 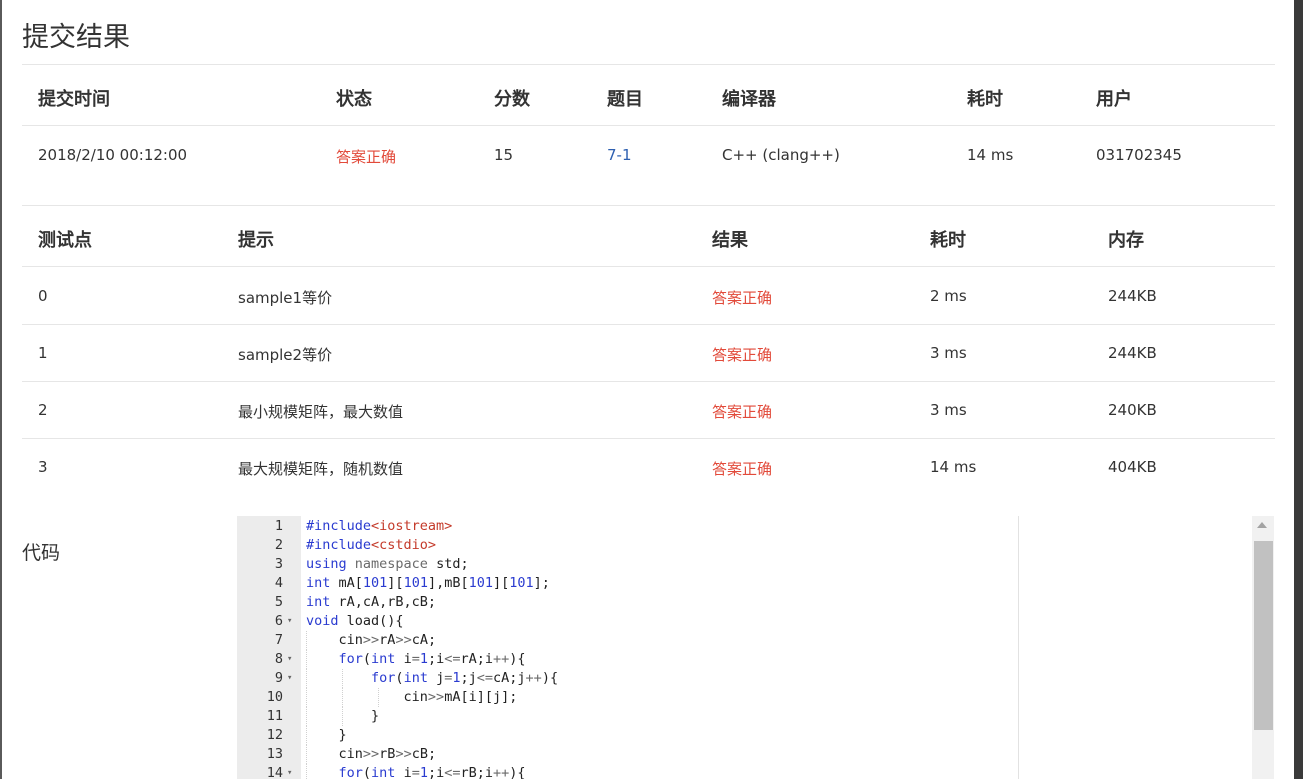 I want to click on testcase-id: 3, so click(x=43, y=467).